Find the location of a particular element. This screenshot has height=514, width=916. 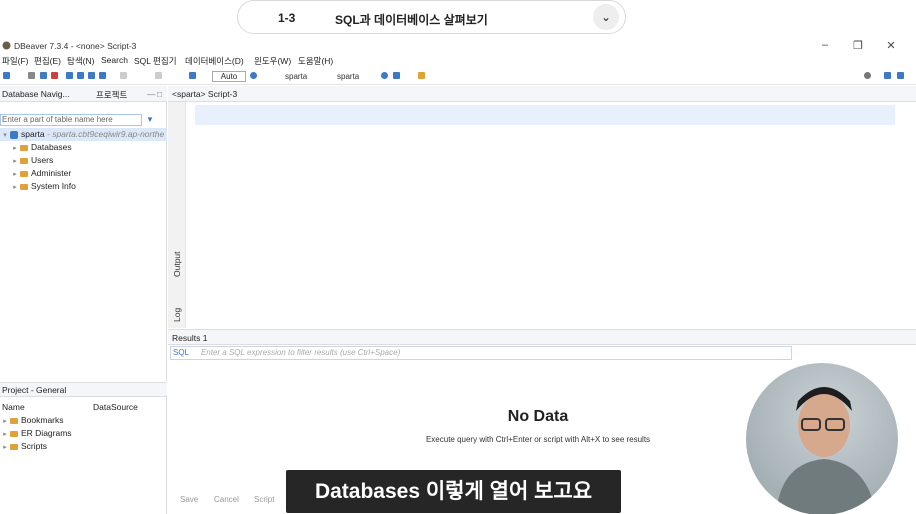

lesson-number: 1-3 is located at coordinates (287, 18).